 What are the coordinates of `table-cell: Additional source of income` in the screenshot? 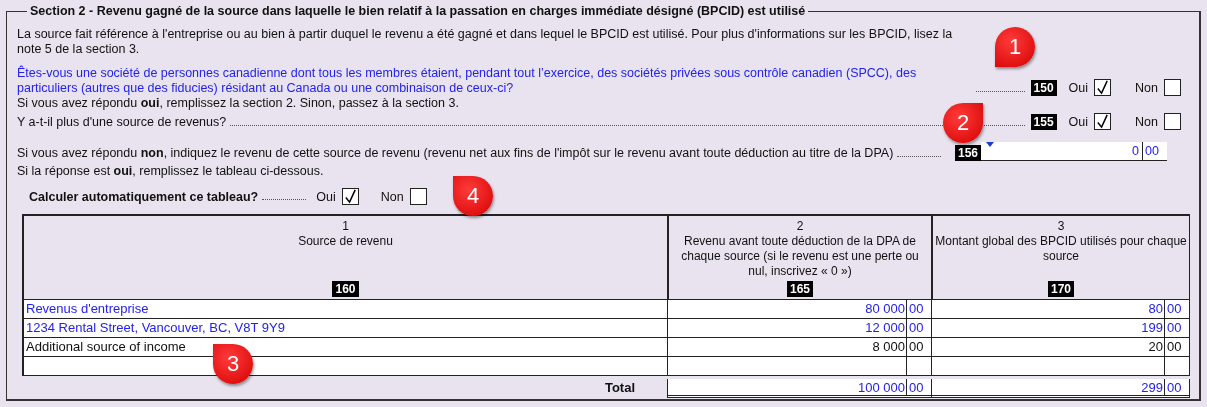 It's located at (344, 347).